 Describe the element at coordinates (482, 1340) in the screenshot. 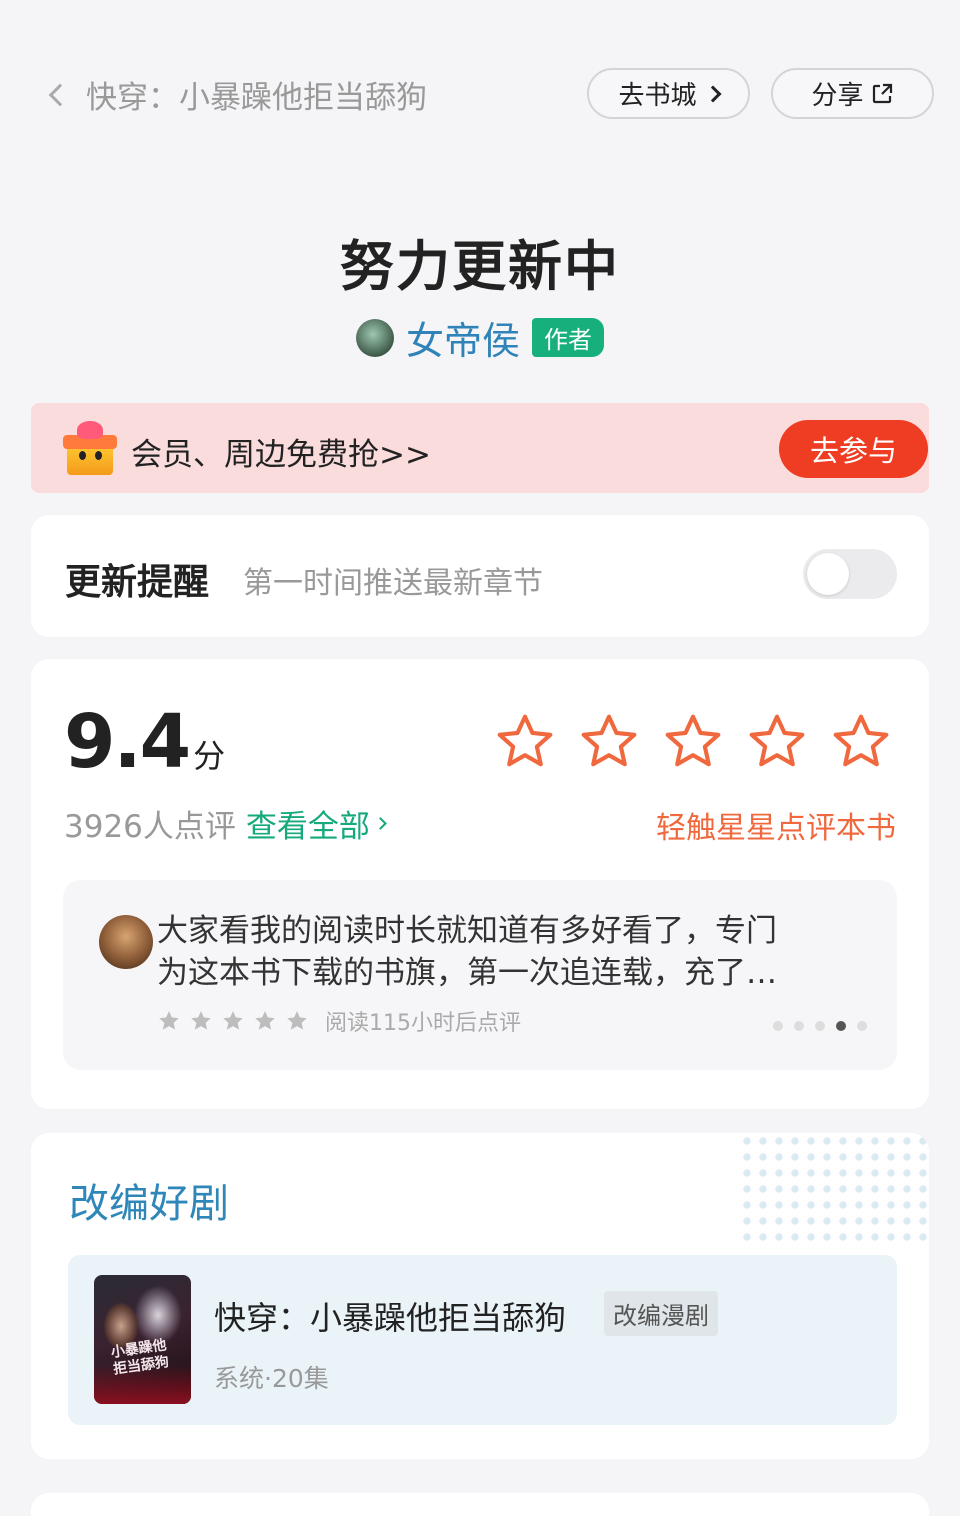

I see `drama-item: 小暴躁他 拒当舔狗 快穿：小暴躁他拒当舔狗 改编漫剧 系统·20集` at that location.